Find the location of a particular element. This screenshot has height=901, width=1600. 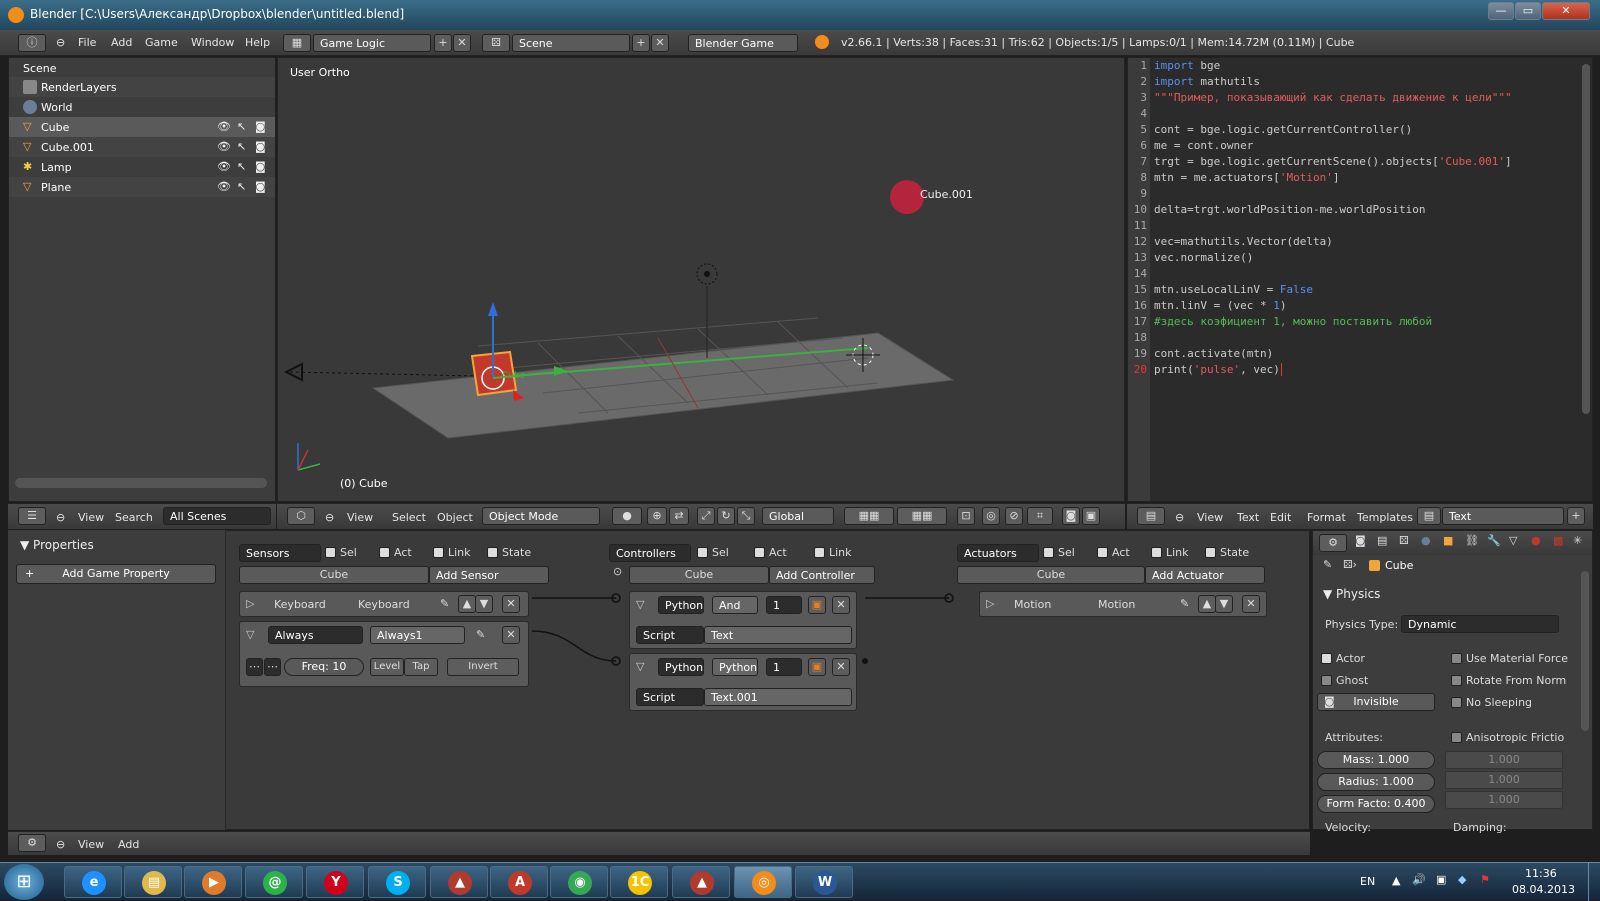

outliner-editor-type-icon: ☰ is located at coordinates (32, 516).